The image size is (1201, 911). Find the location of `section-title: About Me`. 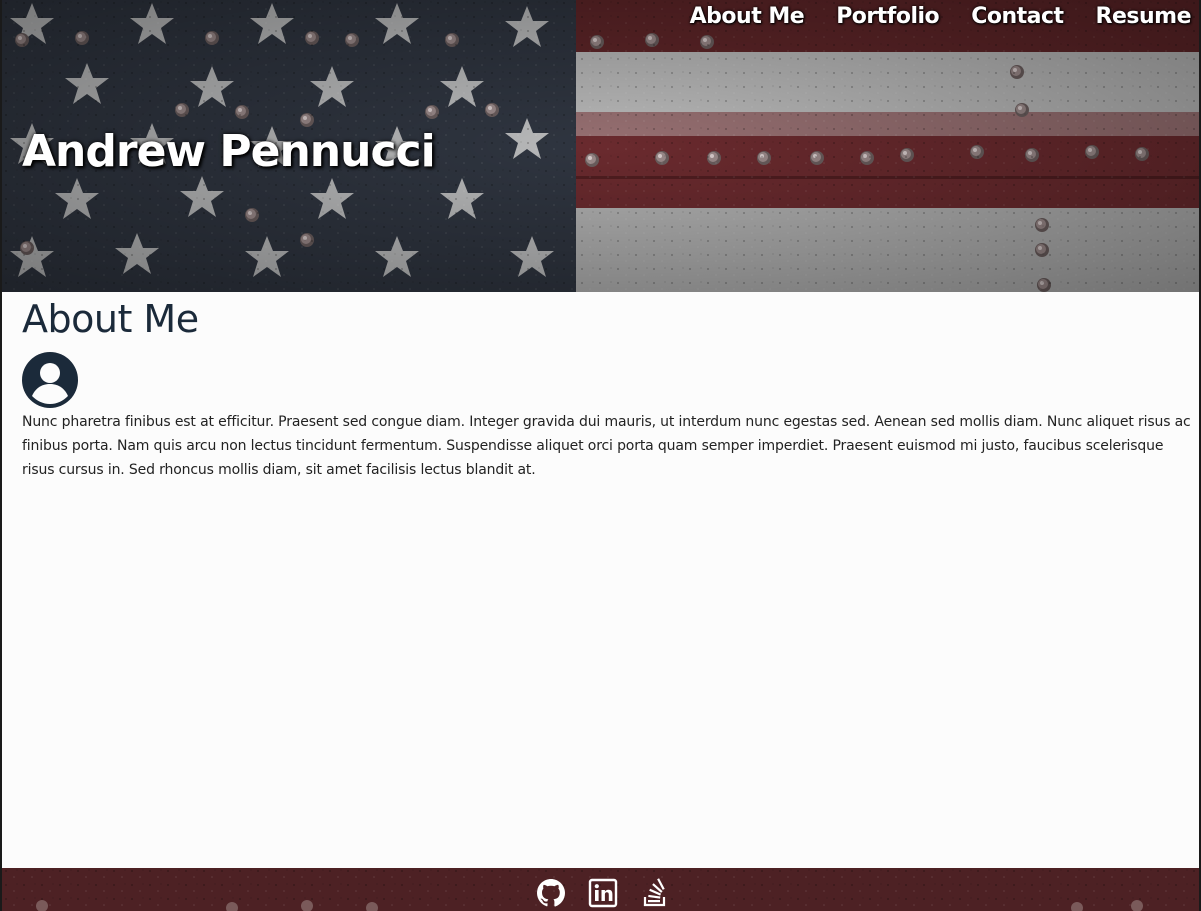

section-title: About Me is located at coordinates (110, 319).